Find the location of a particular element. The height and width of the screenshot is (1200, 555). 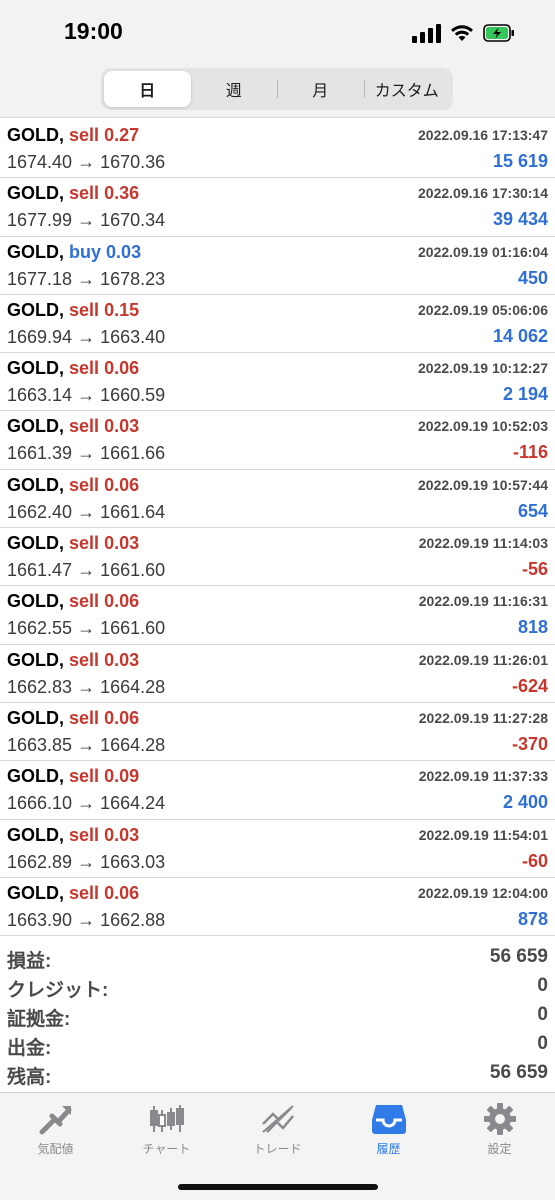

summary-label: クレジット: is located at coordinates (58, 990).